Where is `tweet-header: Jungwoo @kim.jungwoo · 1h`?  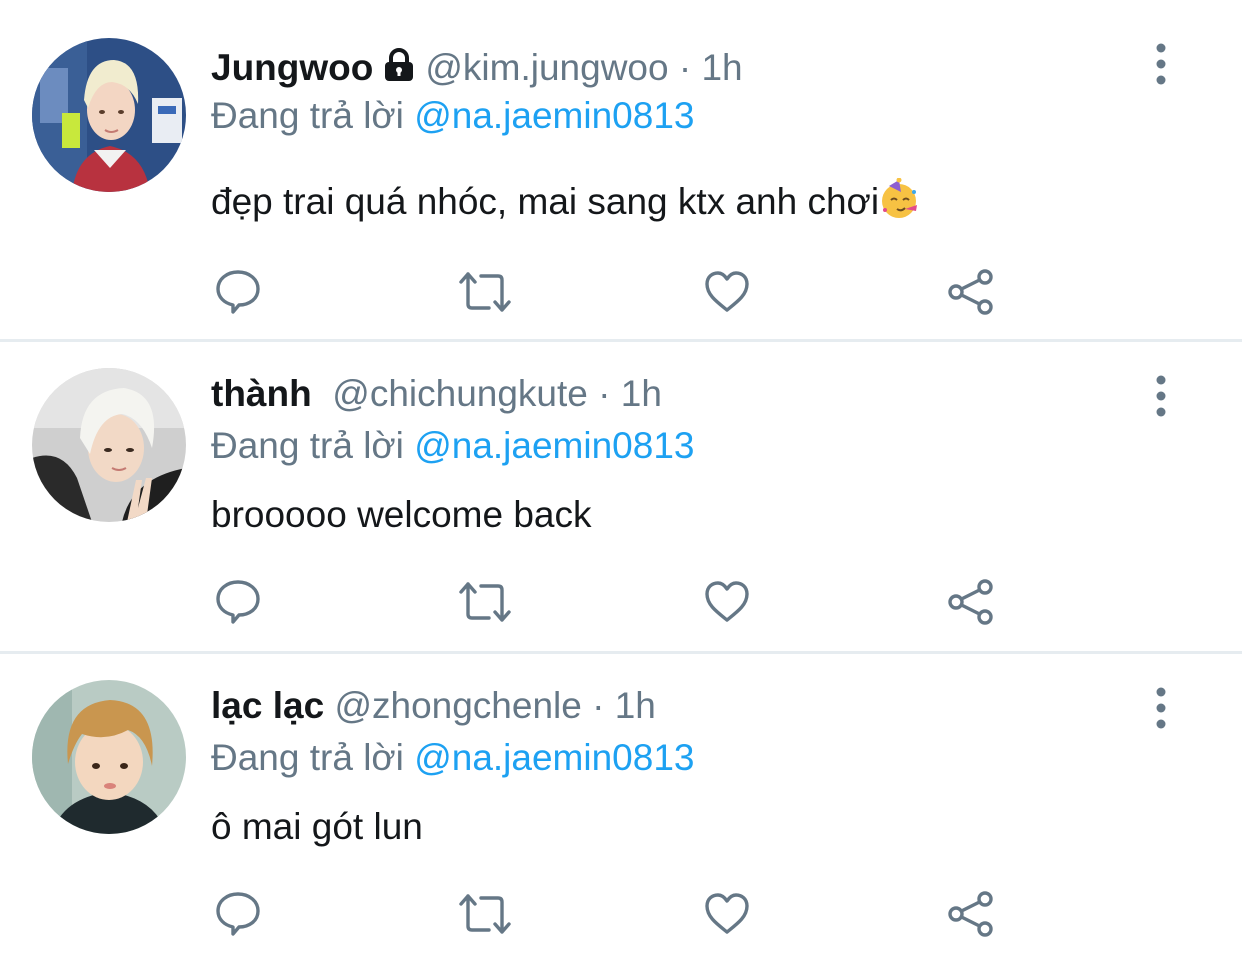
tweet-header: Jungwoo @kim.jungwoo · 1h is located at coordinates (477, 69).